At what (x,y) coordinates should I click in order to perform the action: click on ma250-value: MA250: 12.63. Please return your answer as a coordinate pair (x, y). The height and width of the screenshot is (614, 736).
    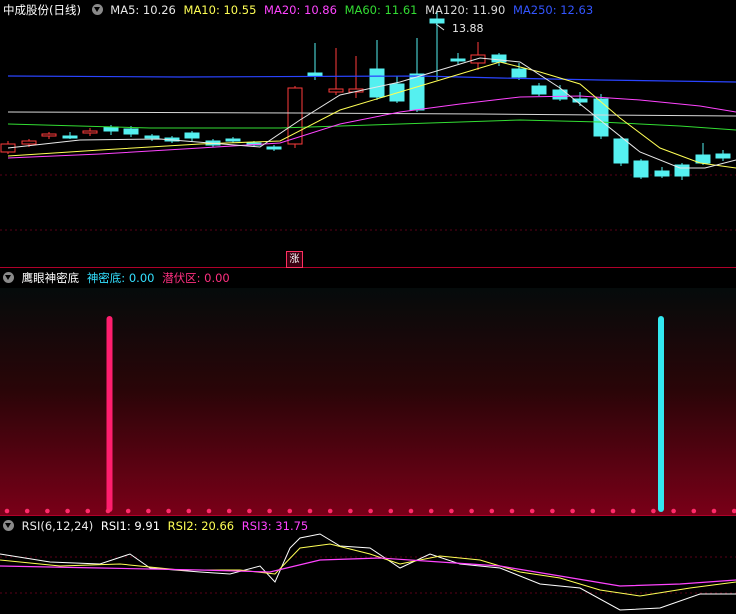
    Looking at the image, I should click on (553, 10).